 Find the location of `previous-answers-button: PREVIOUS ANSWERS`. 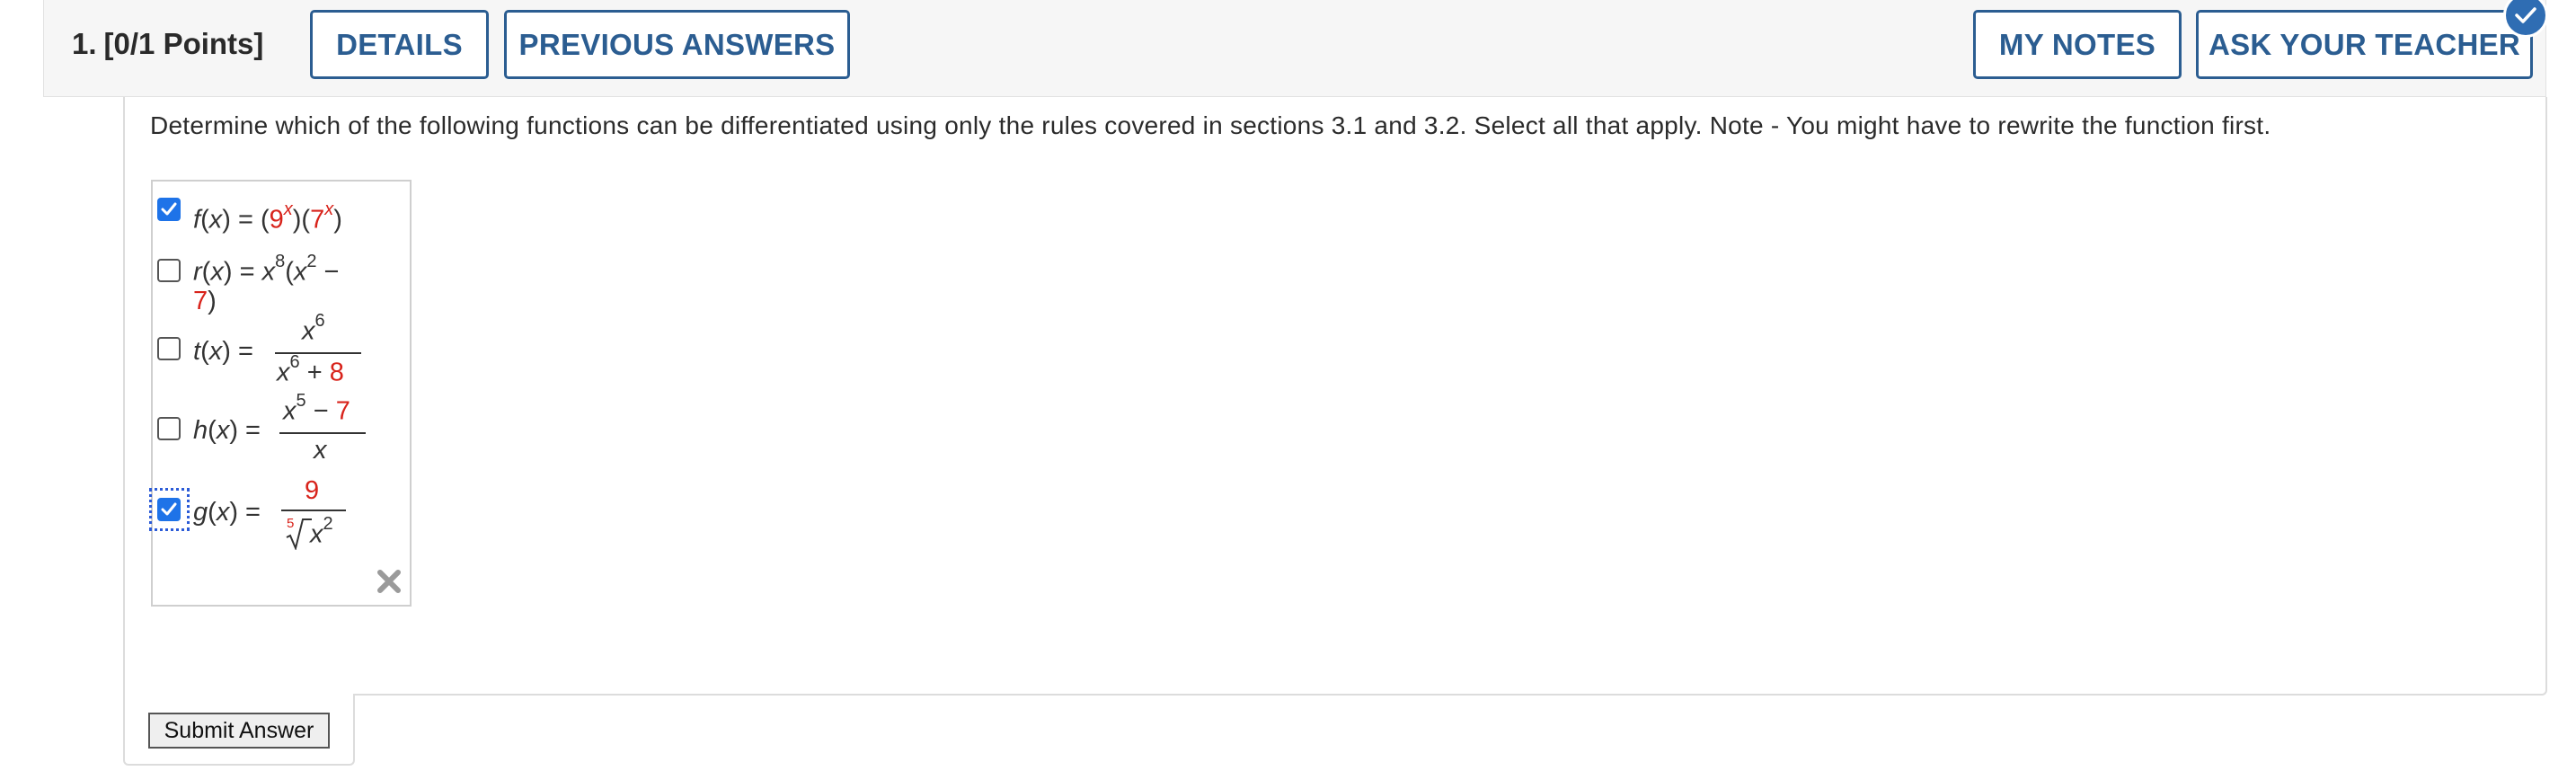

previous-answers-button: PREVIOUS ANSWERS is located at coordinates (677, 45).